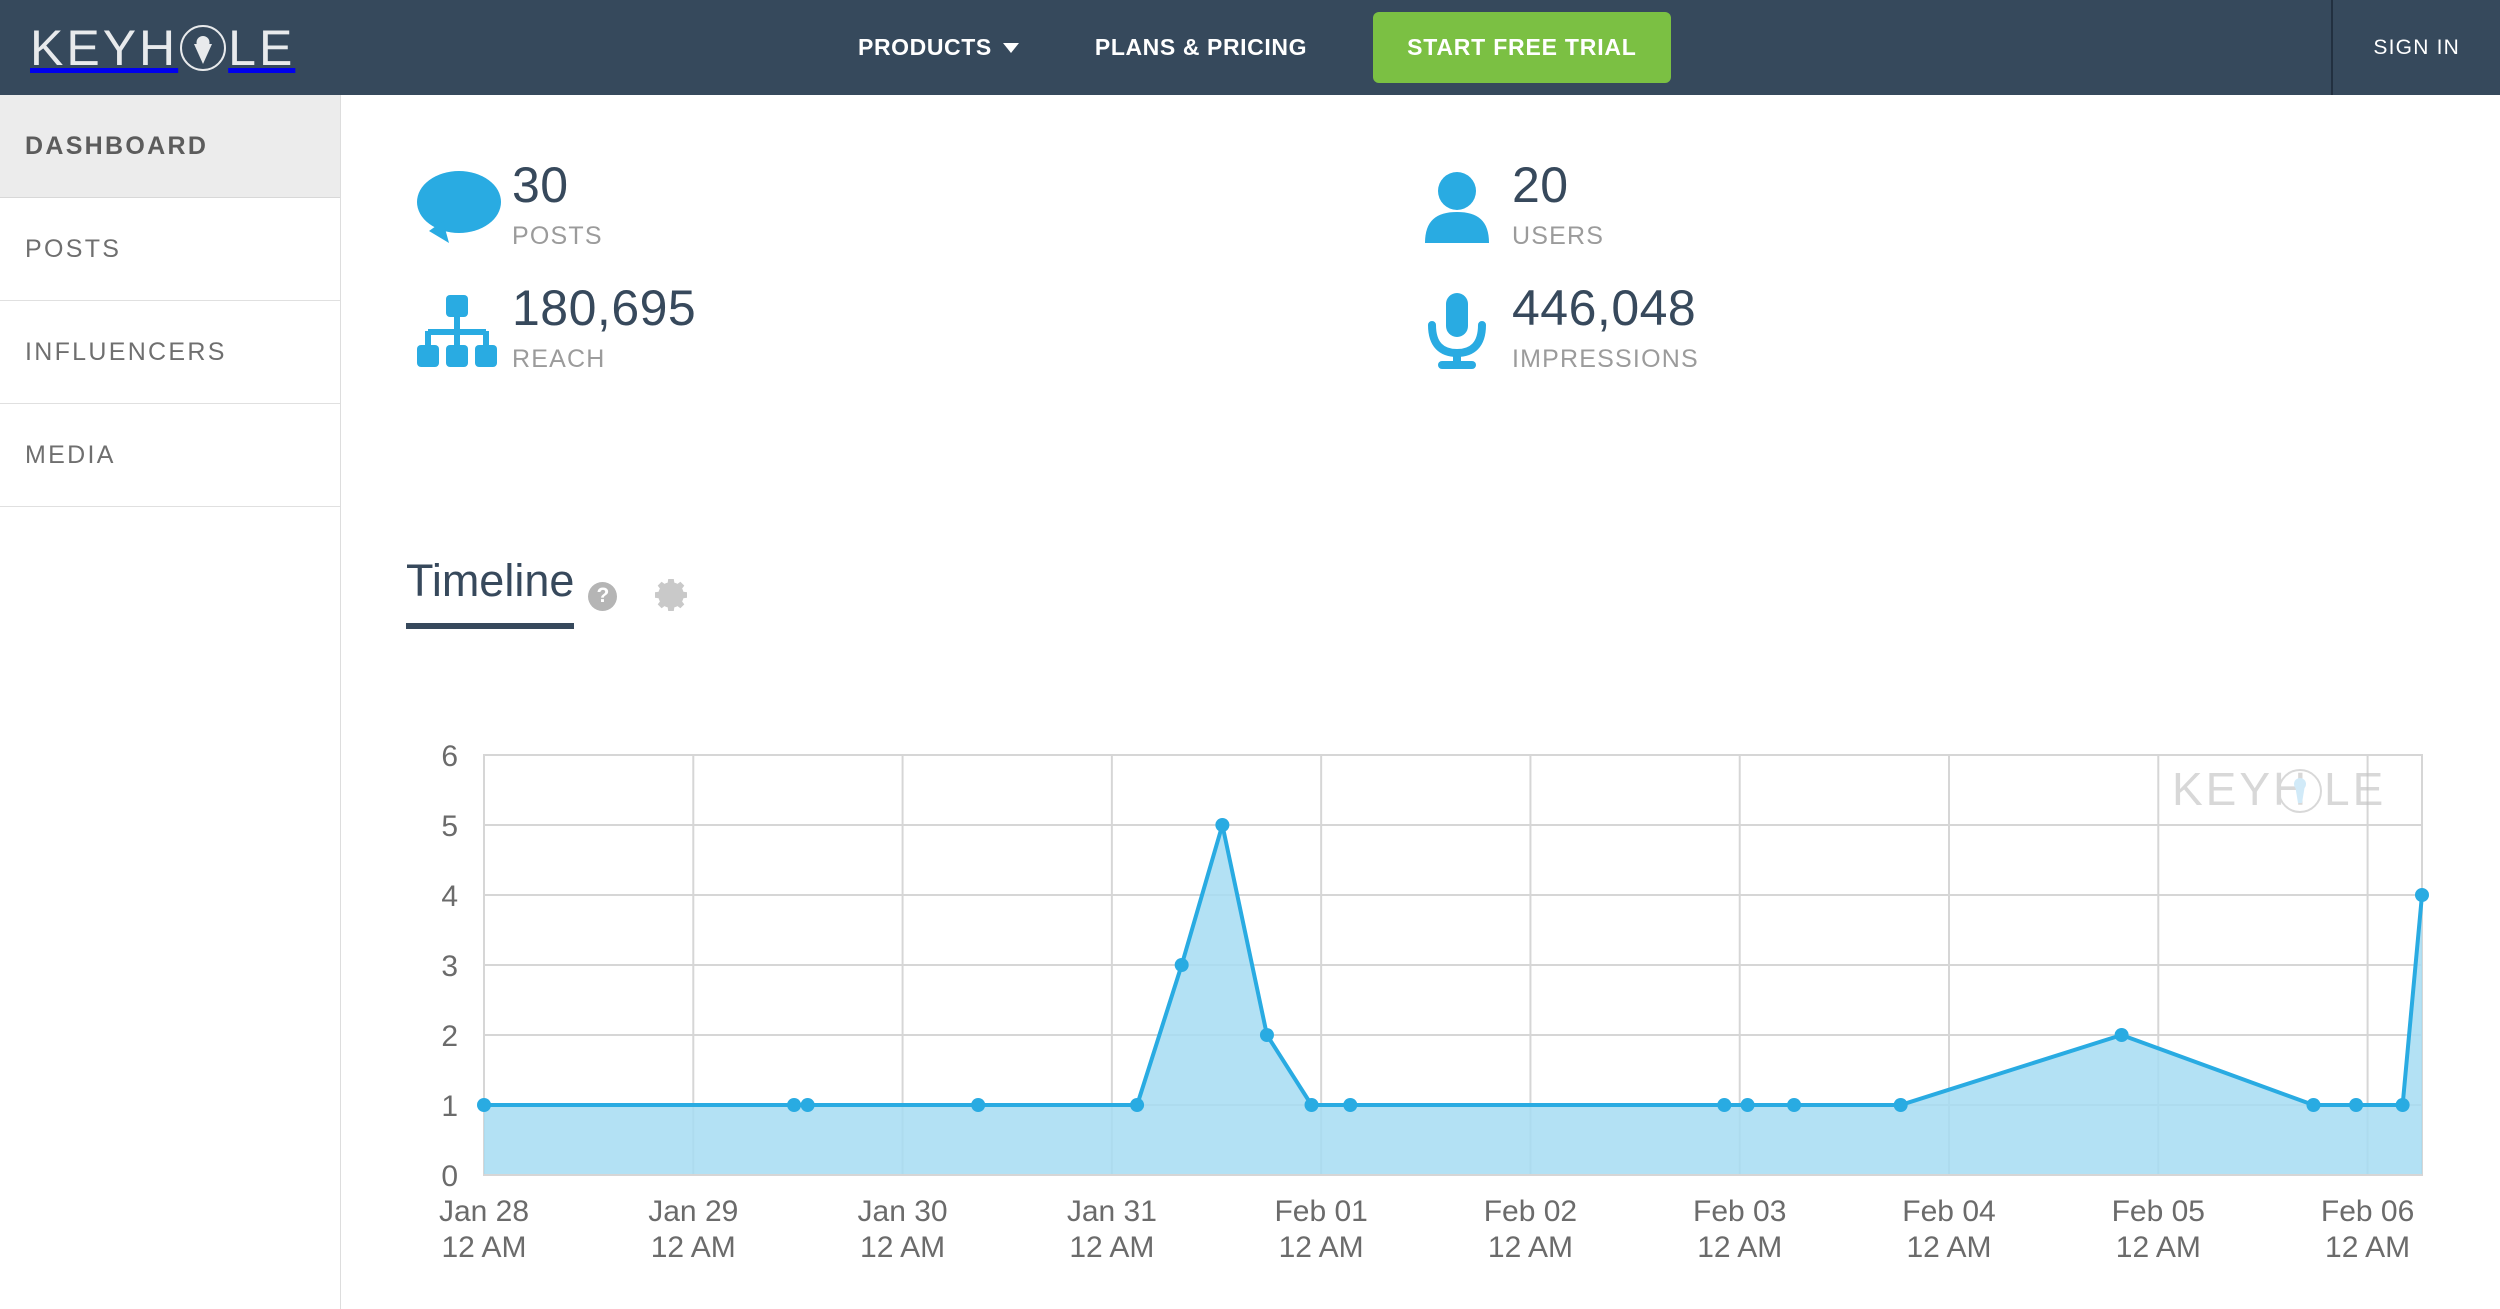  Describe the element at coordinates (104, 47) in the screenshot. I see `brand-text-before: KEYH` at that location.